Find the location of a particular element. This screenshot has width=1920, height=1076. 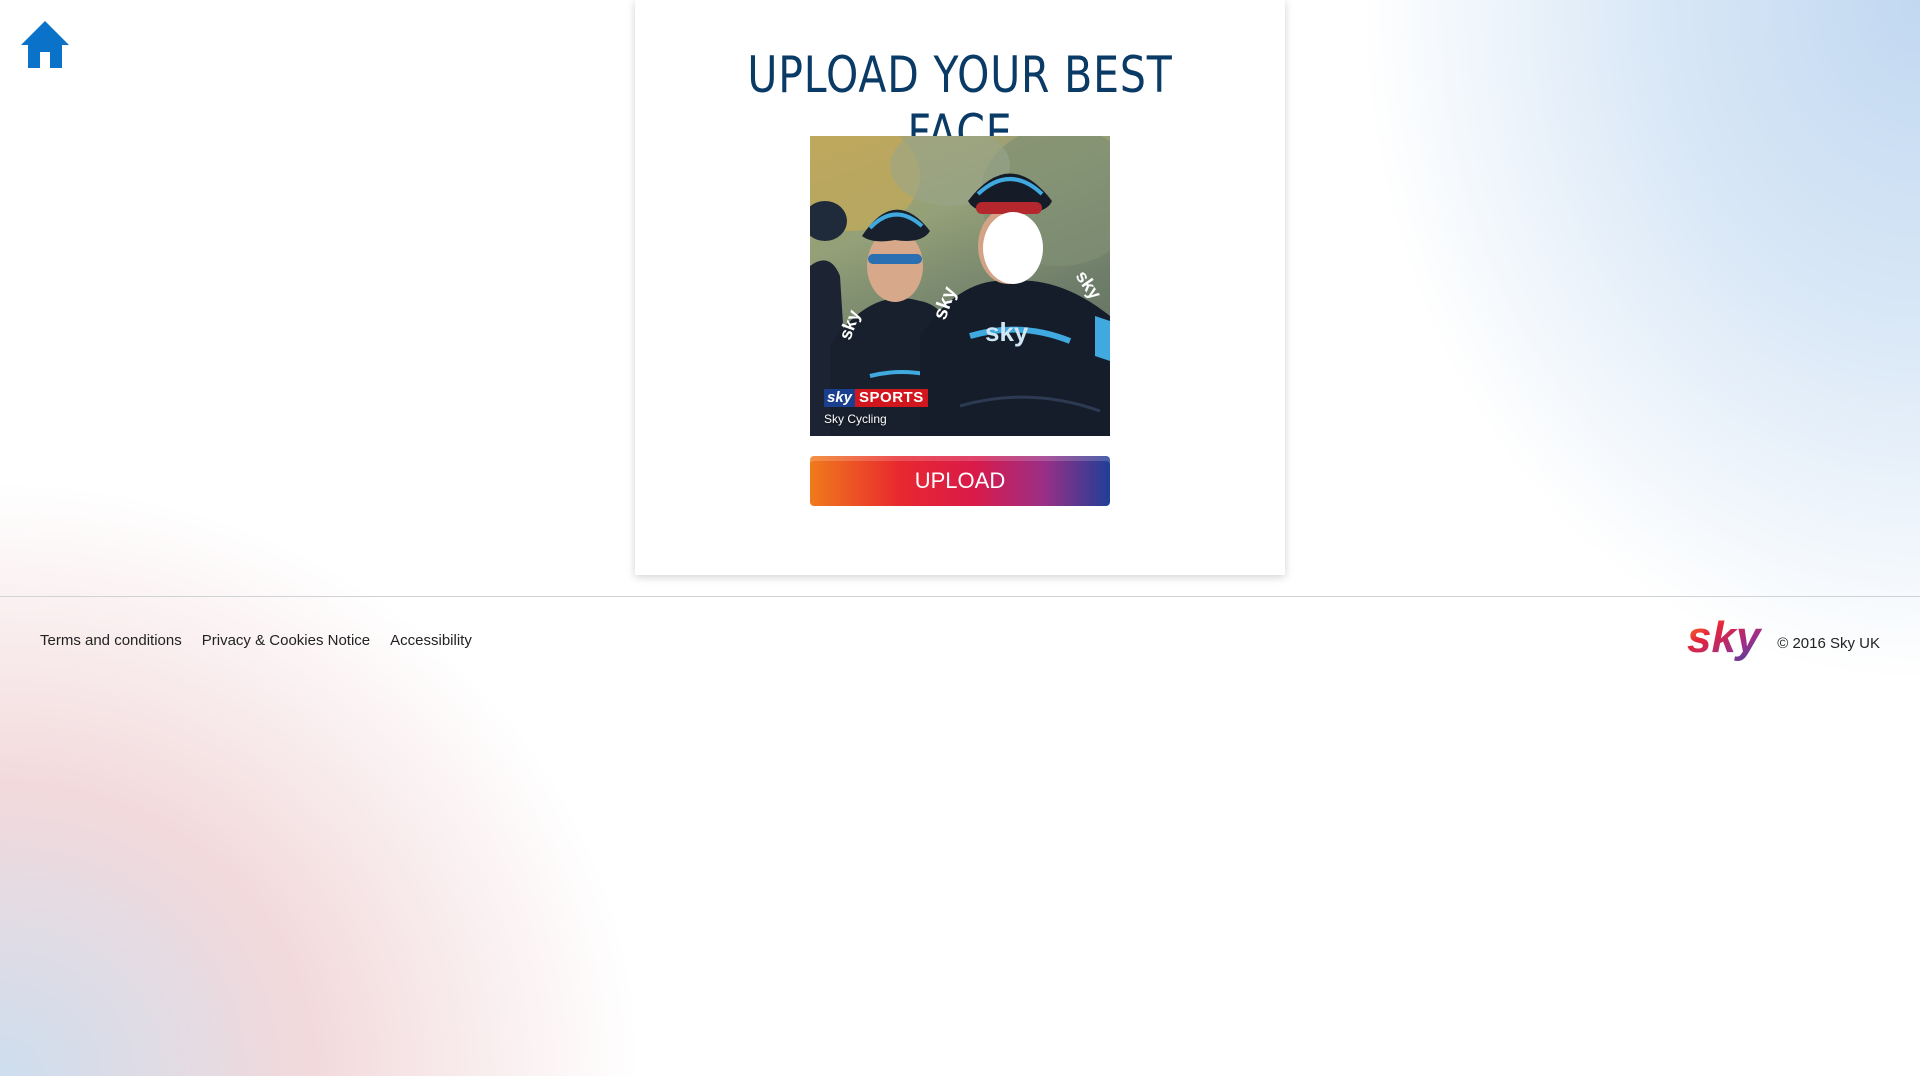

sky-logo: sky is located at coordinates (1725, 638).